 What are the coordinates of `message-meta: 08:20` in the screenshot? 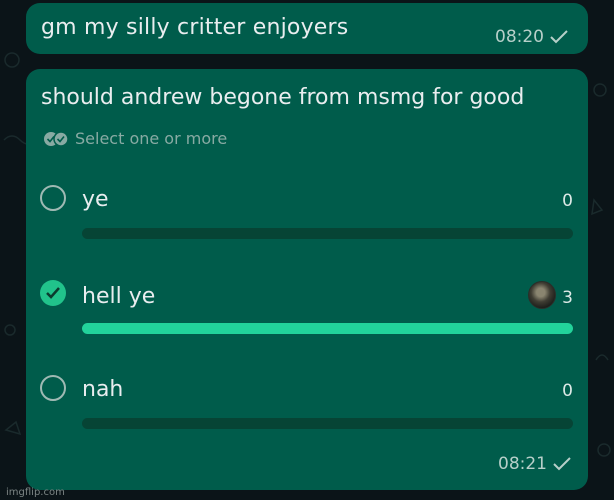 It's located at (532, 37).